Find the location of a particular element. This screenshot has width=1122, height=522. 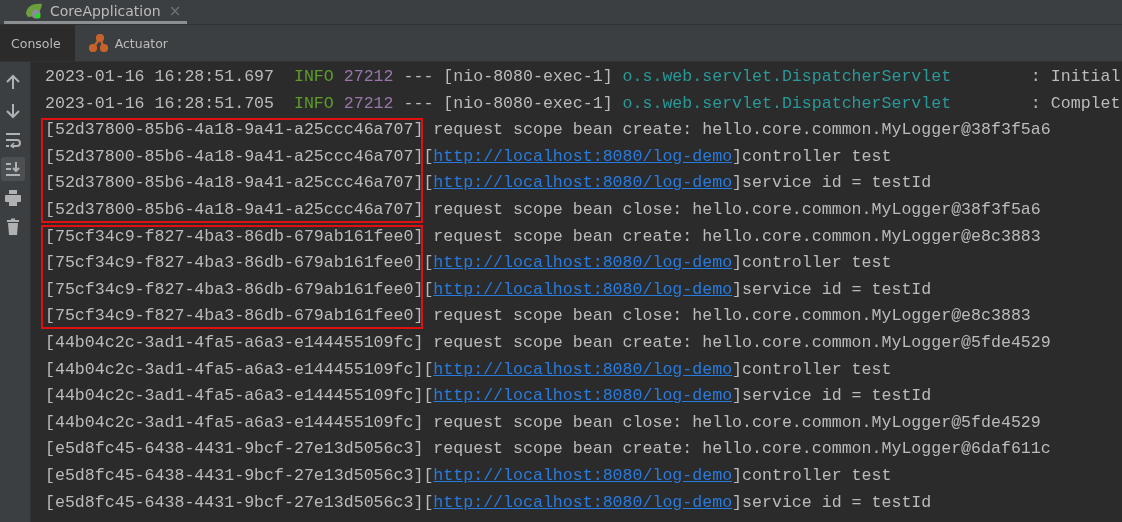

log-line: [e5d8fc45-6438-4431-9bcf-27e13d5056c3] request scope bean create: hello.core.common.MyLogger@6daf611c is located at coordinates (548, 449).